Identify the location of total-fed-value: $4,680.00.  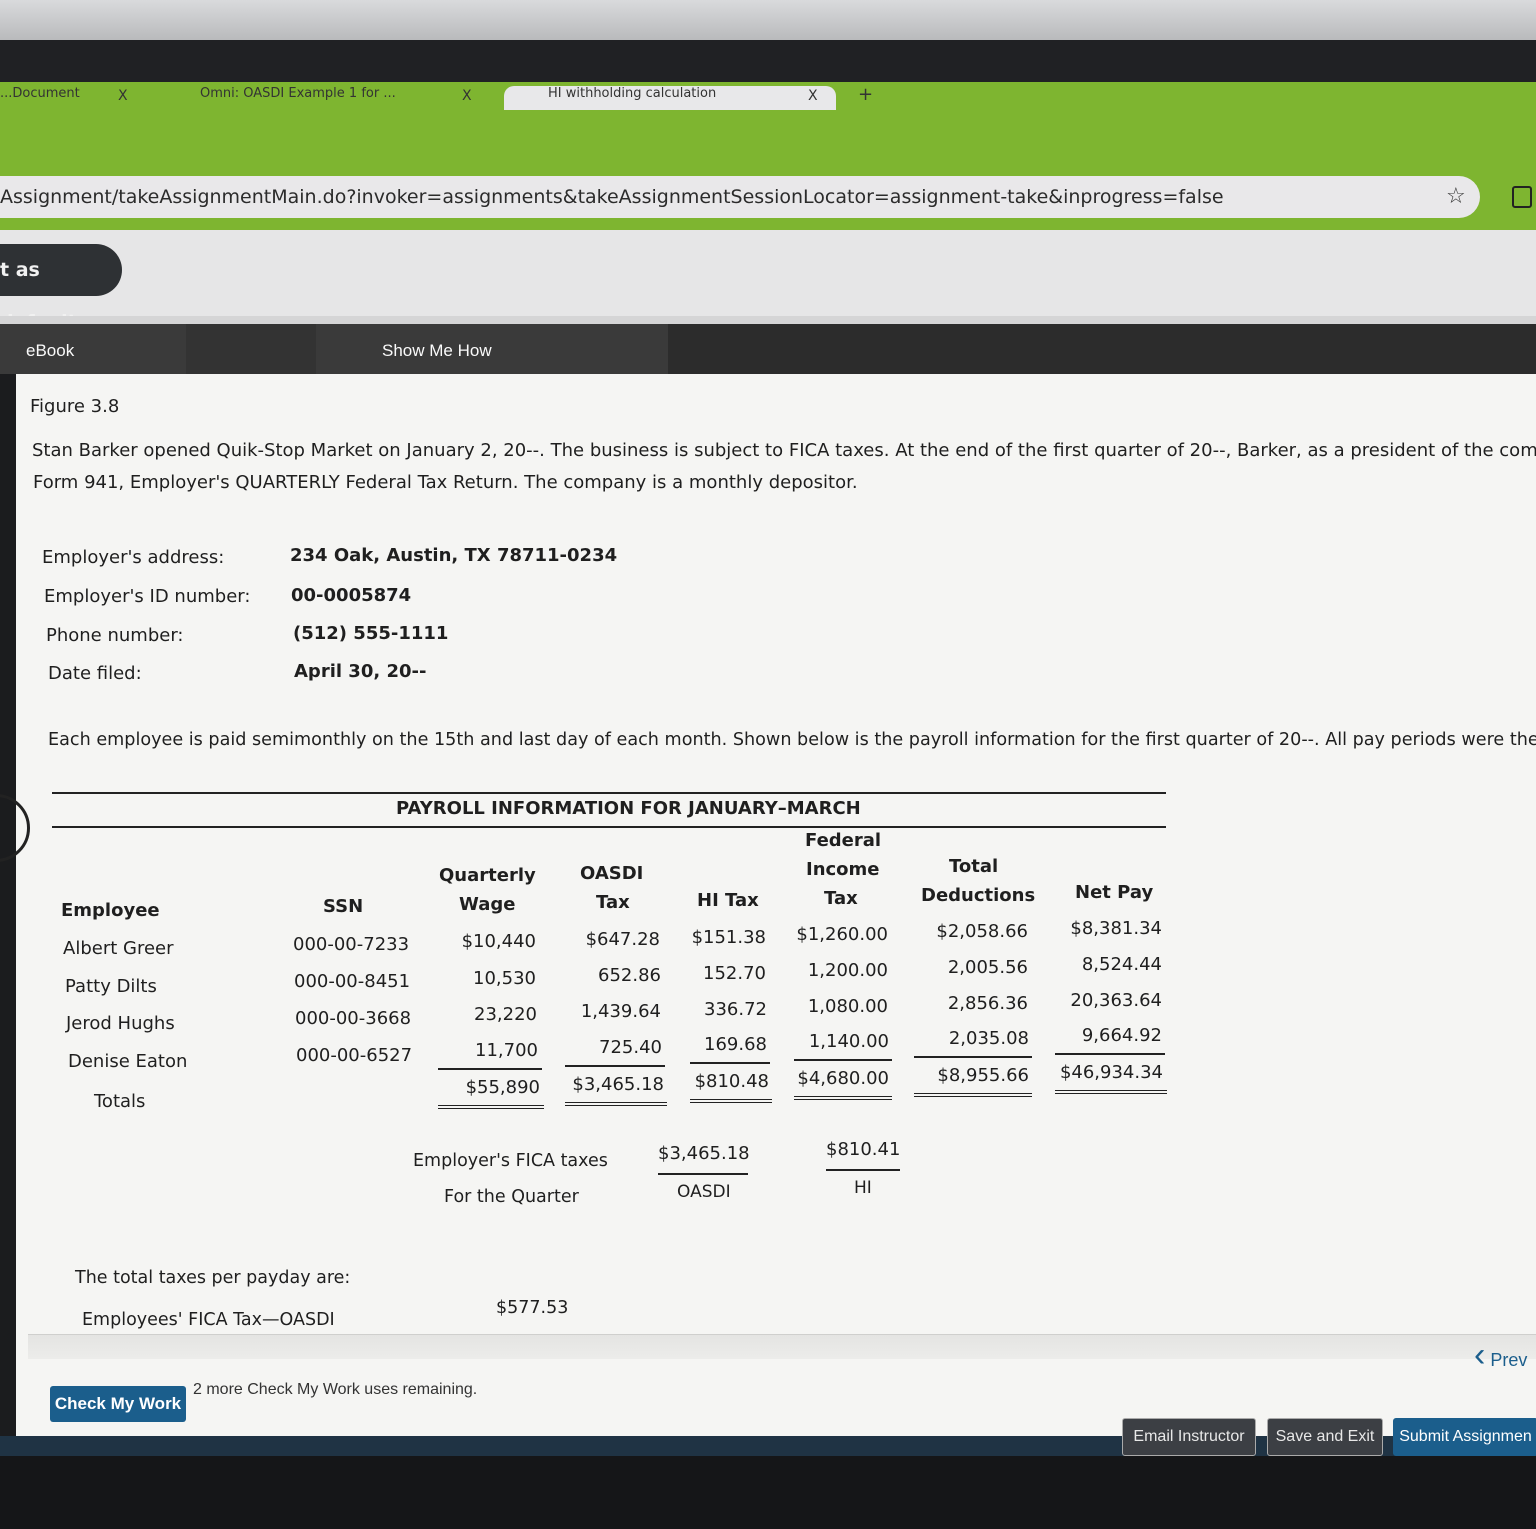
(843, 1084).